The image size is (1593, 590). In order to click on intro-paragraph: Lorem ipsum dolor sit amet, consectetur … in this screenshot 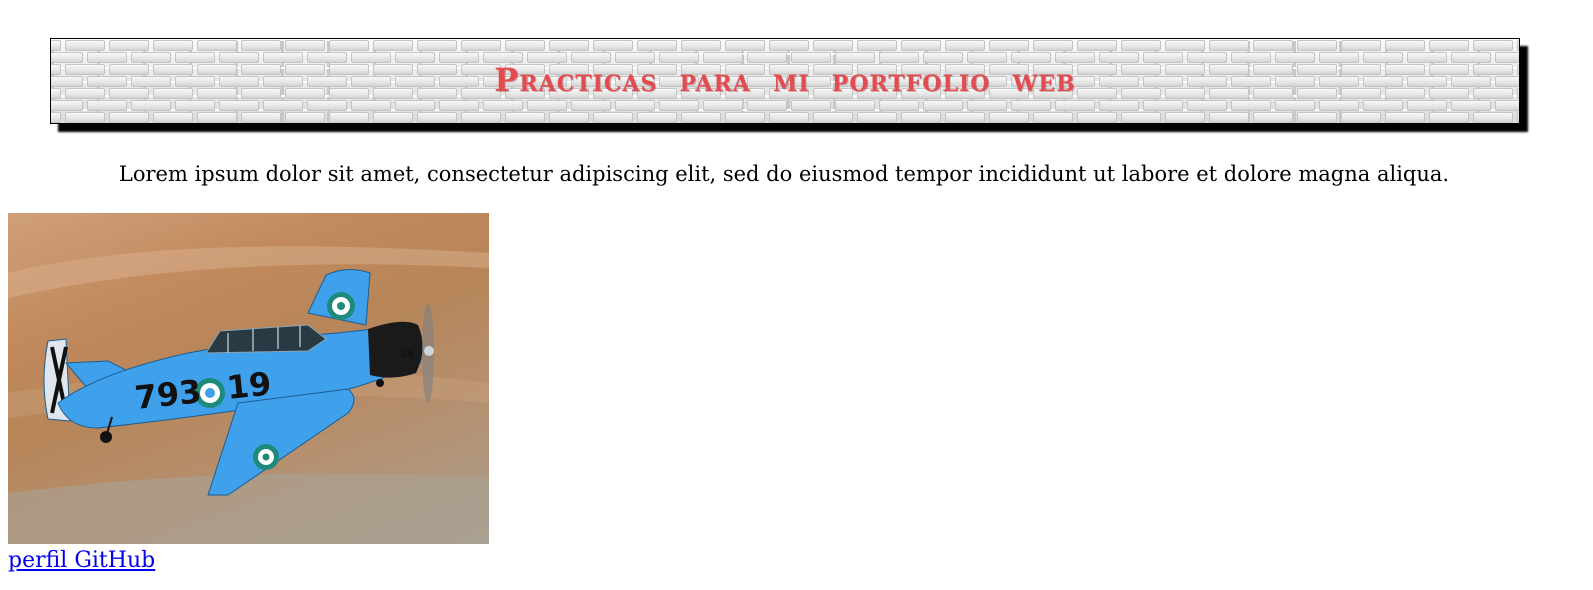, I will do `click(784, 174)`.